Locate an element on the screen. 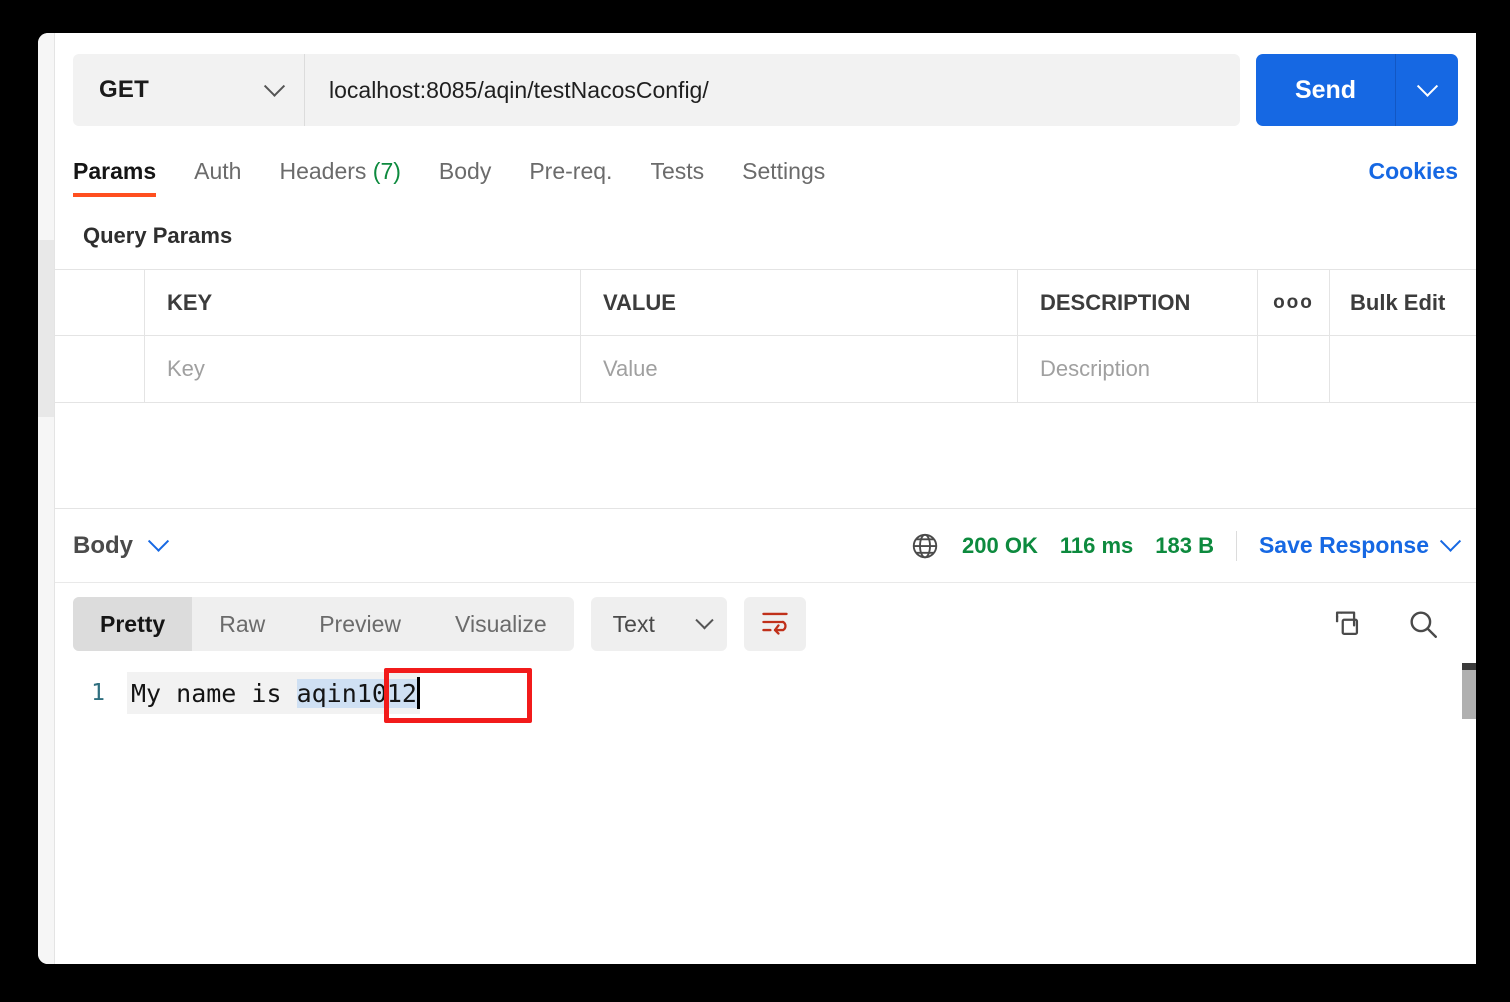 This screenshot has height=1002, width=1510. scrollbar-thumb is located at coordinates (1469, 694).